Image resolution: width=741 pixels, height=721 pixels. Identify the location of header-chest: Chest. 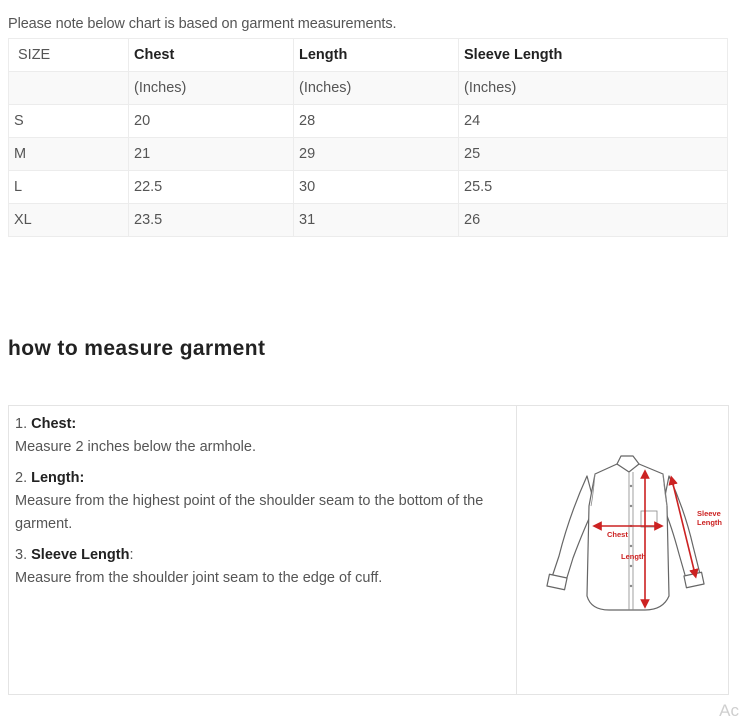
(211, 55).